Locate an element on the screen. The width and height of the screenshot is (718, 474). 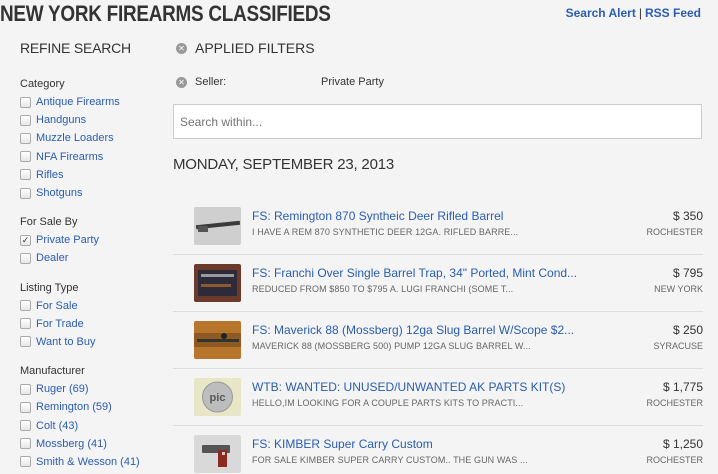
rss-feed-link: RSS Feed is located at coordinates (673, 13).